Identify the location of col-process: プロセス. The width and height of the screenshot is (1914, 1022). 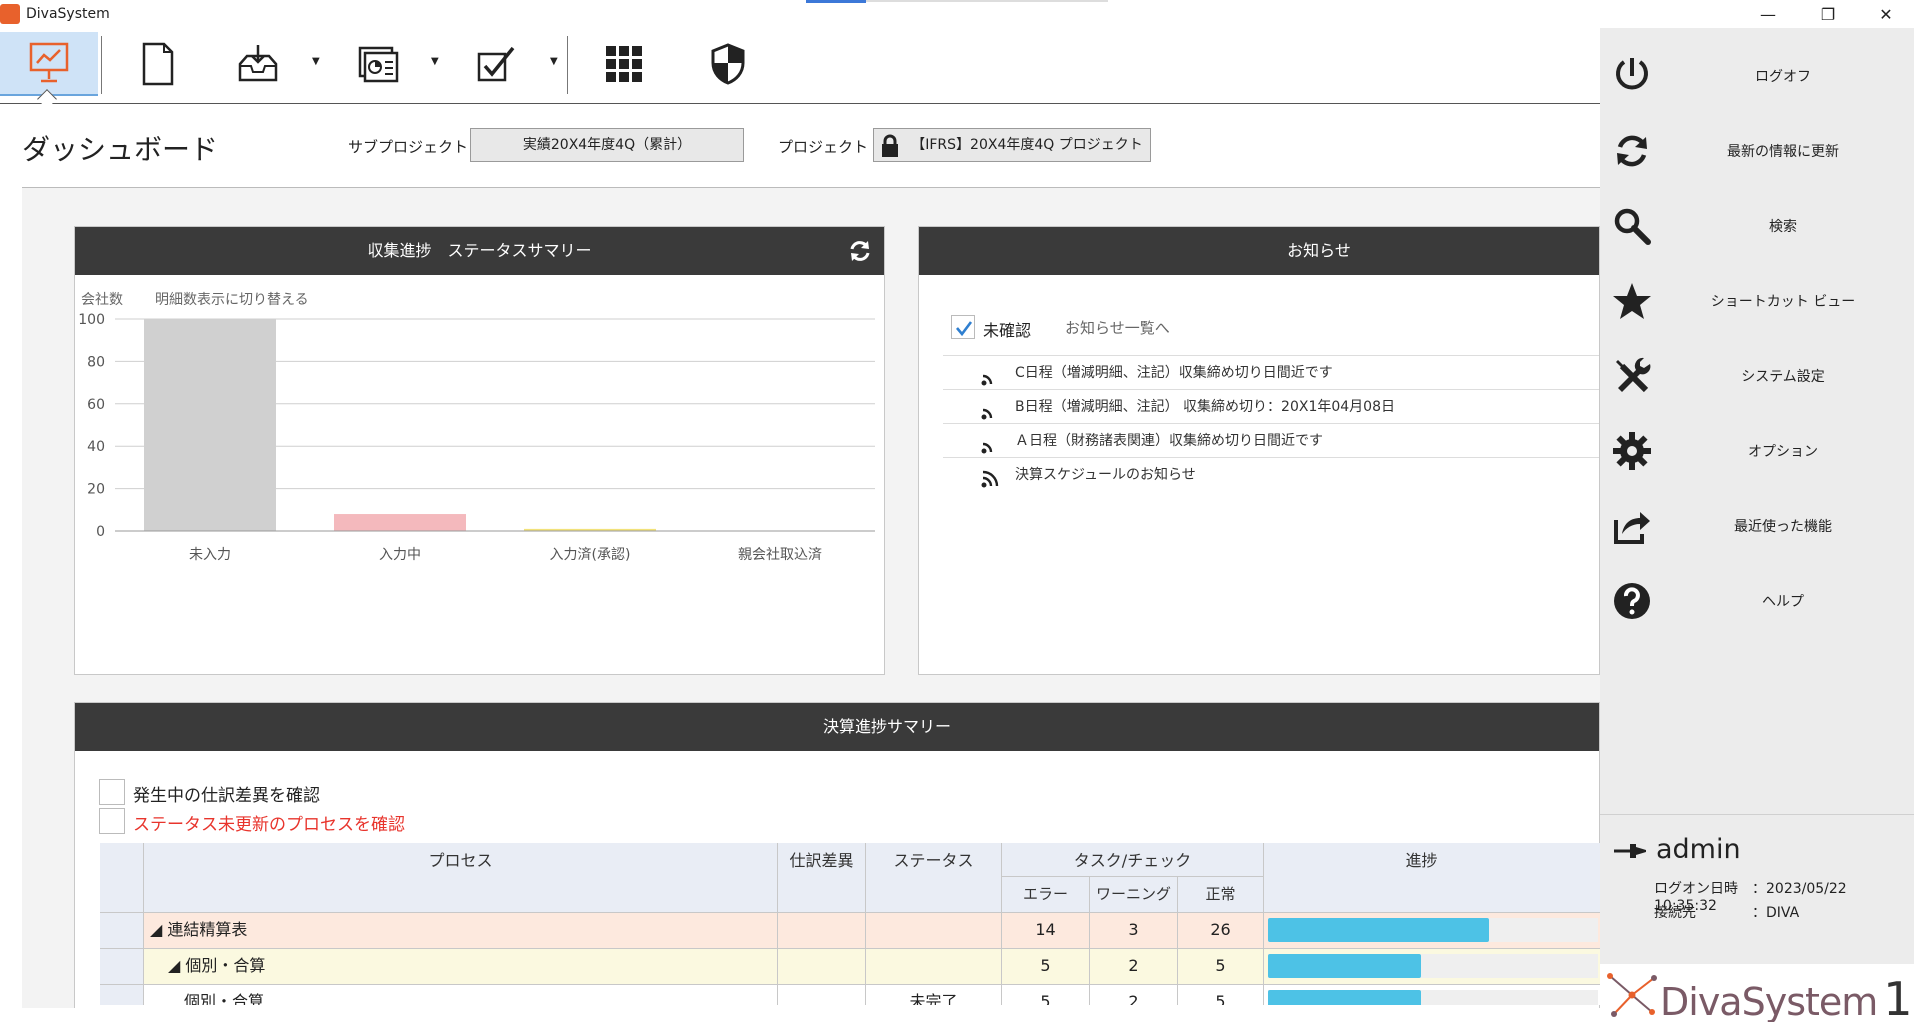
(461, 878).